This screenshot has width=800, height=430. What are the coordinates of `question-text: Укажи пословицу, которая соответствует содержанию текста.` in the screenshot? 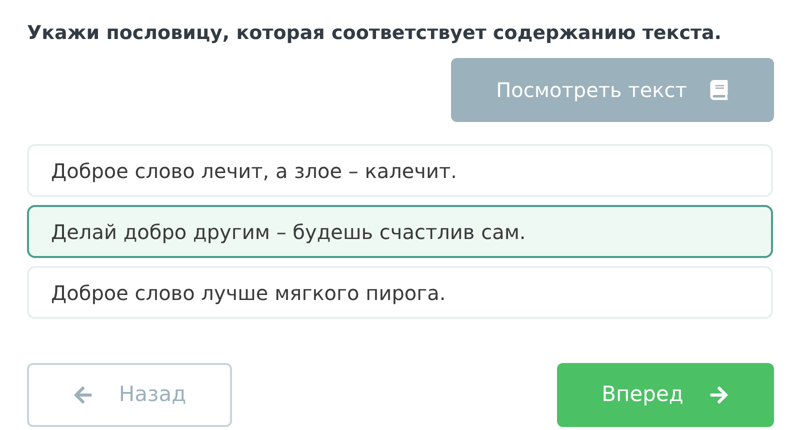 It's located at (375, 33).